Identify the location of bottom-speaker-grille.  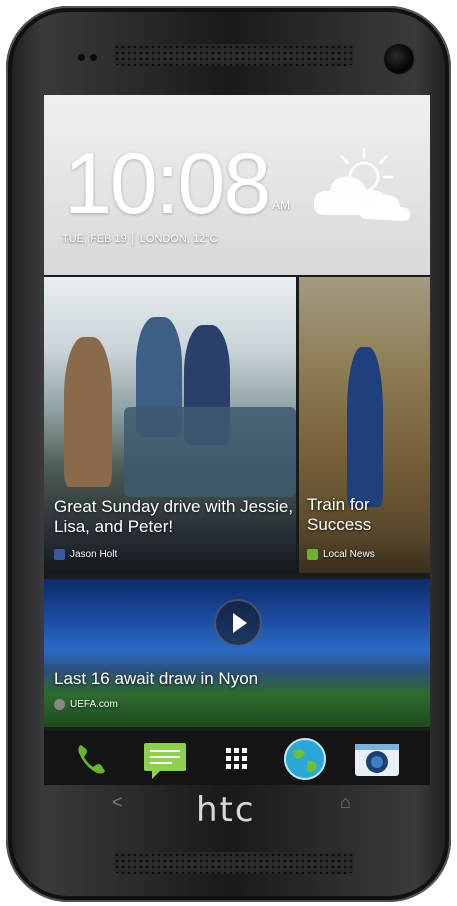
(234, 863).